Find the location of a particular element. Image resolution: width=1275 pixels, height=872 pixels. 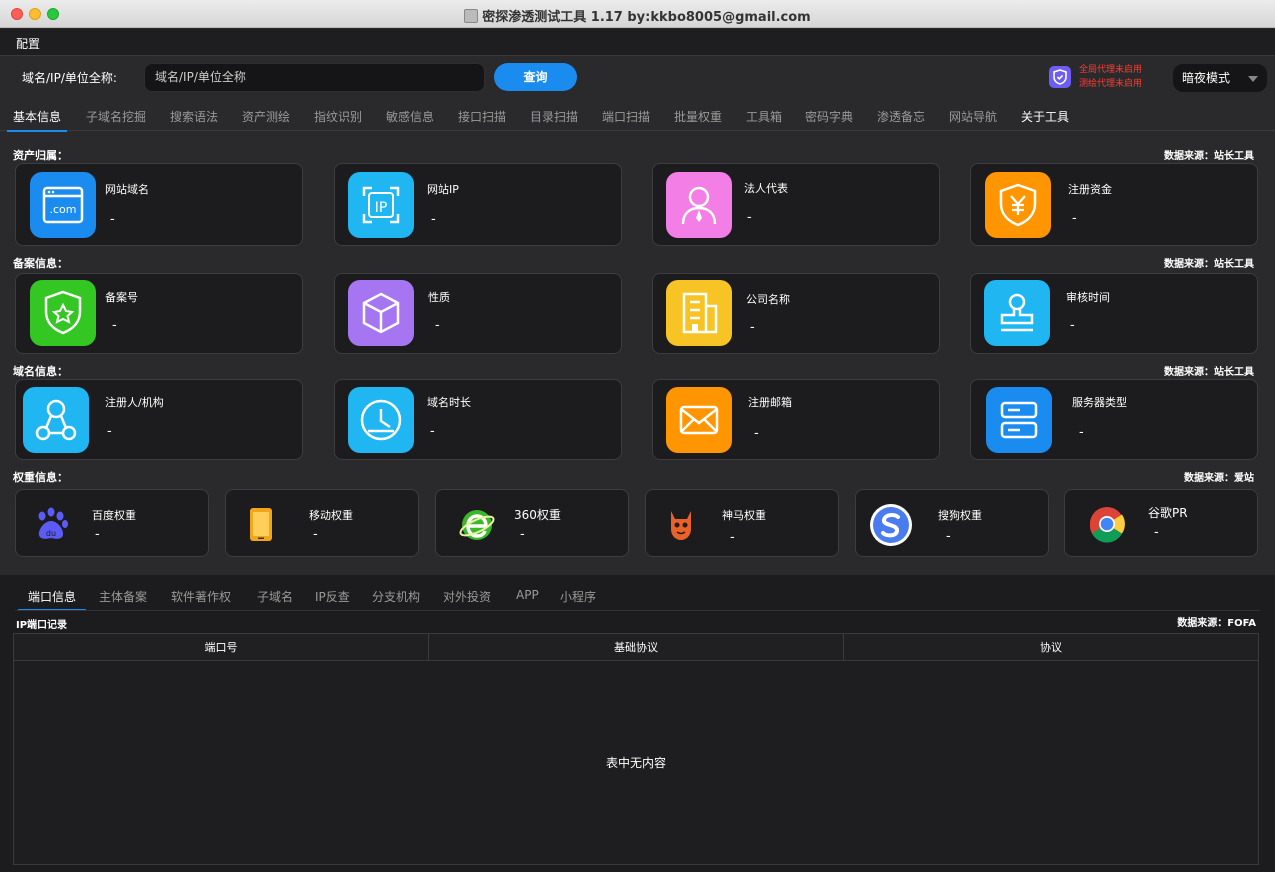

asset-card-domain: .com 网站域名 - is located at coordinates (159, 204).